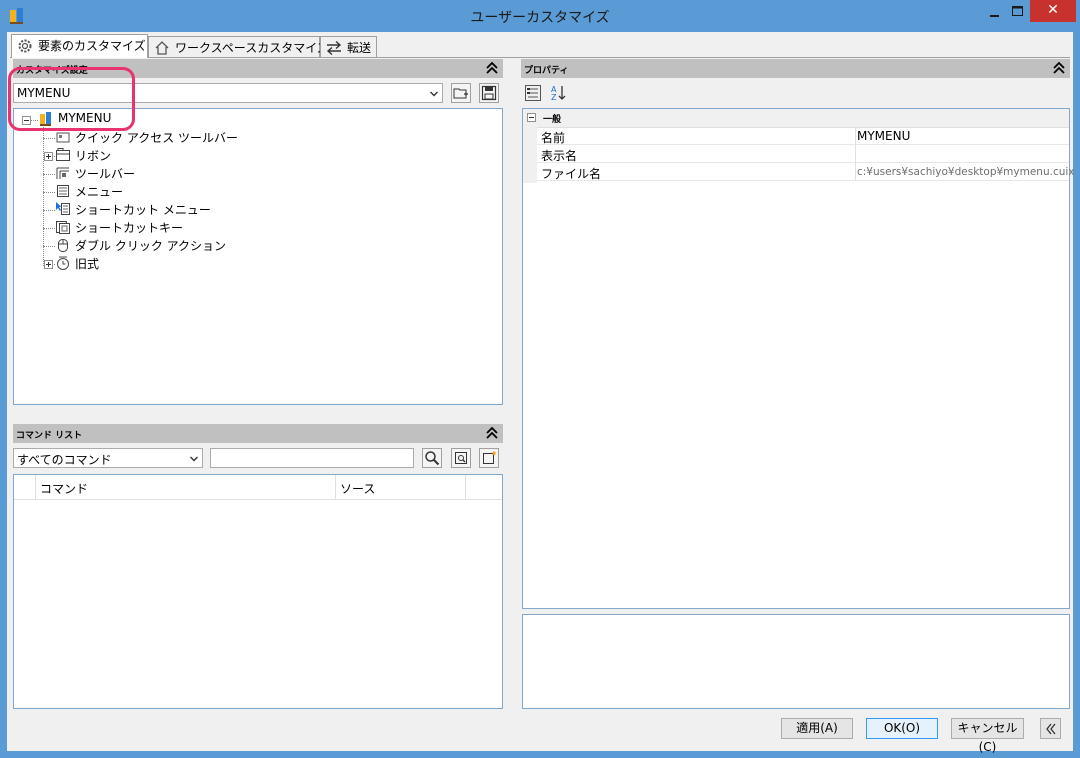 The height and width of the screenshot is (758, 1080). What do you see at coordinates (803, 154) in the screenshot?
I see `property-row-display-name: 表示名` at bounding box center [803, 154].